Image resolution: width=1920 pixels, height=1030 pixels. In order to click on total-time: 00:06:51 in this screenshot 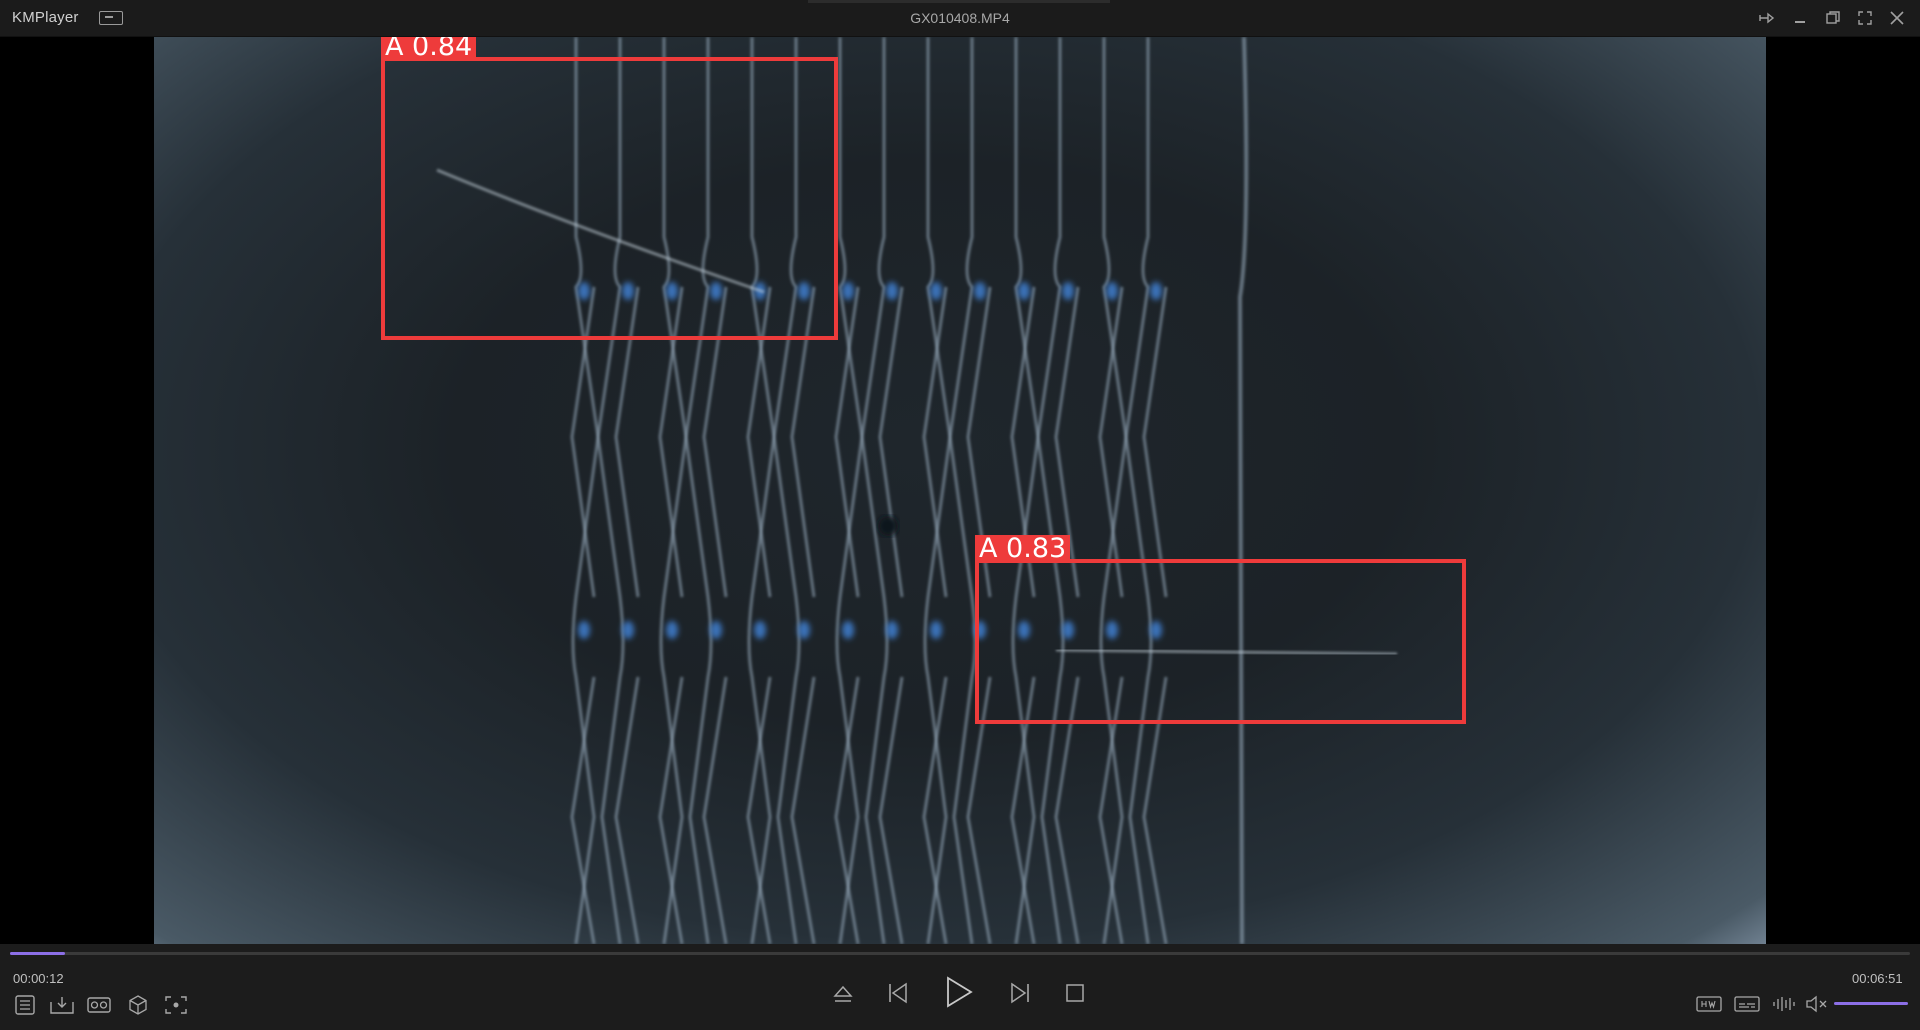, I will do `click(1877, 978)`.